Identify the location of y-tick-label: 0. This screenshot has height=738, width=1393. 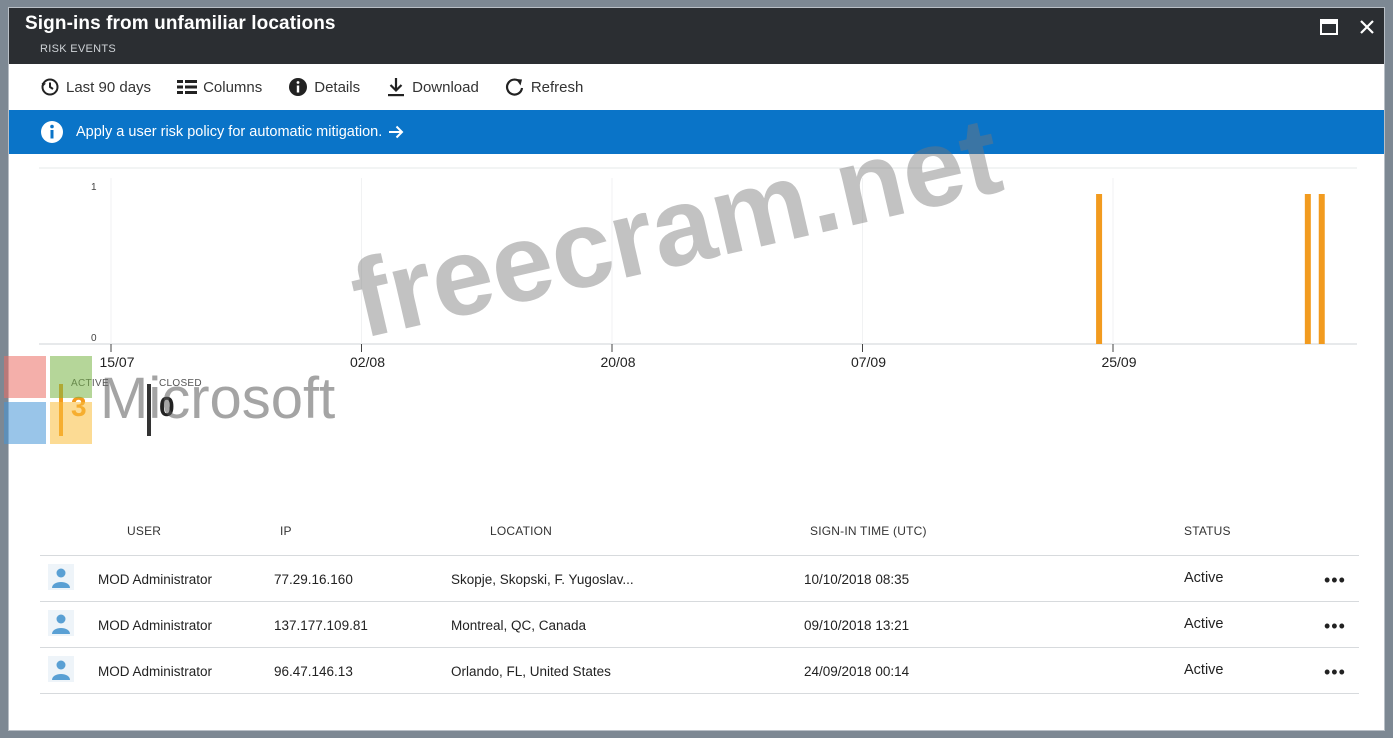
(94, 338).